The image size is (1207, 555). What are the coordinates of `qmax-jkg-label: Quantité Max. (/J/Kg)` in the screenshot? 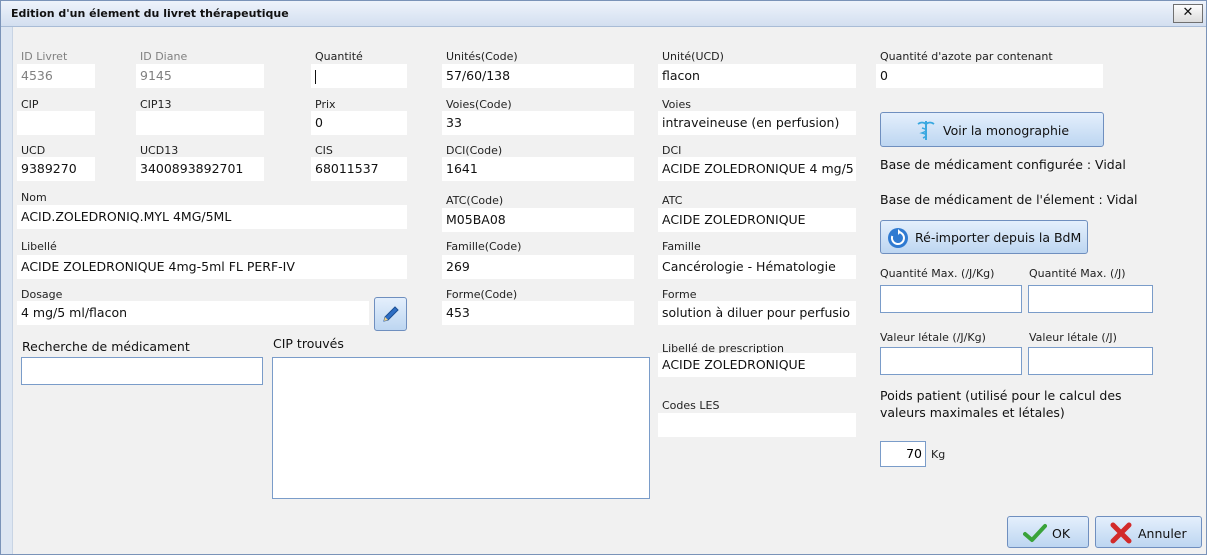 It's located at (937, 273).